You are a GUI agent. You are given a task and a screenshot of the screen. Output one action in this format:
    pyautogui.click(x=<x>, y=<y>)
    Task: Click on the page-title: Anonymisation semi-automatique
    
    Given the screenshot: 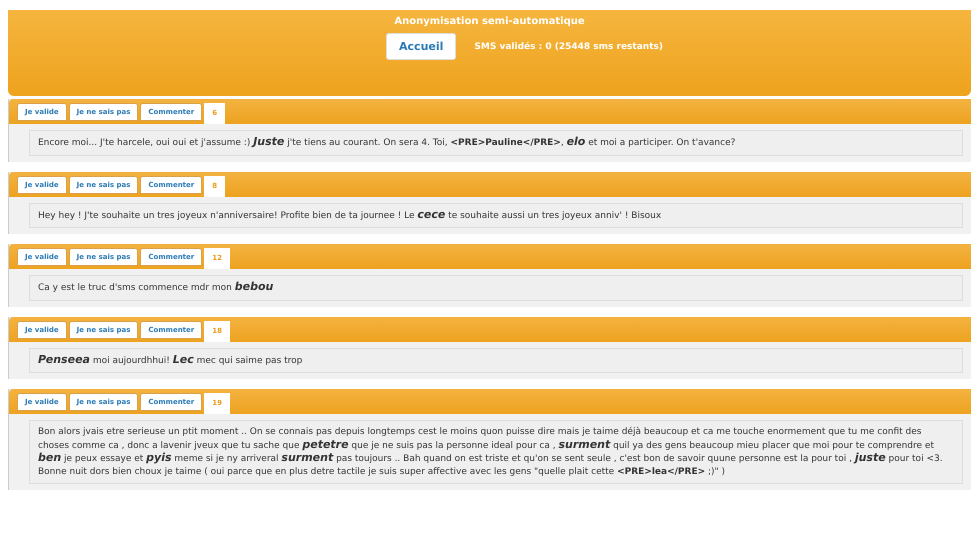 What is the action you would take?
    pyautogui.click(x=489, y=21)
    